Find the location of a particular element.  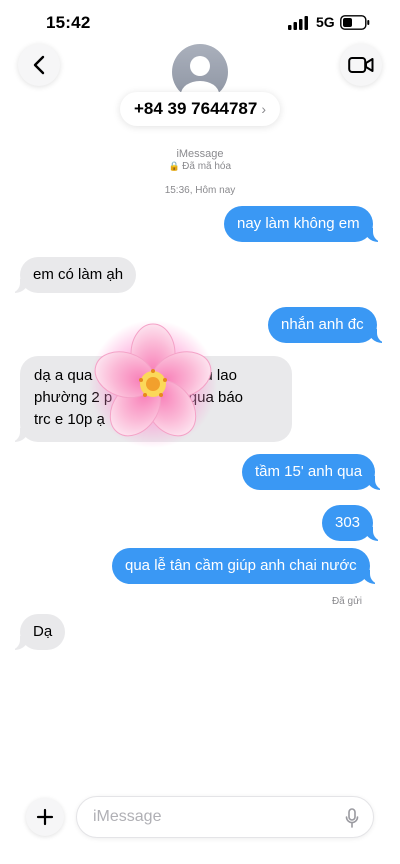

video-camera-icon is located at coordinates (361, 65).